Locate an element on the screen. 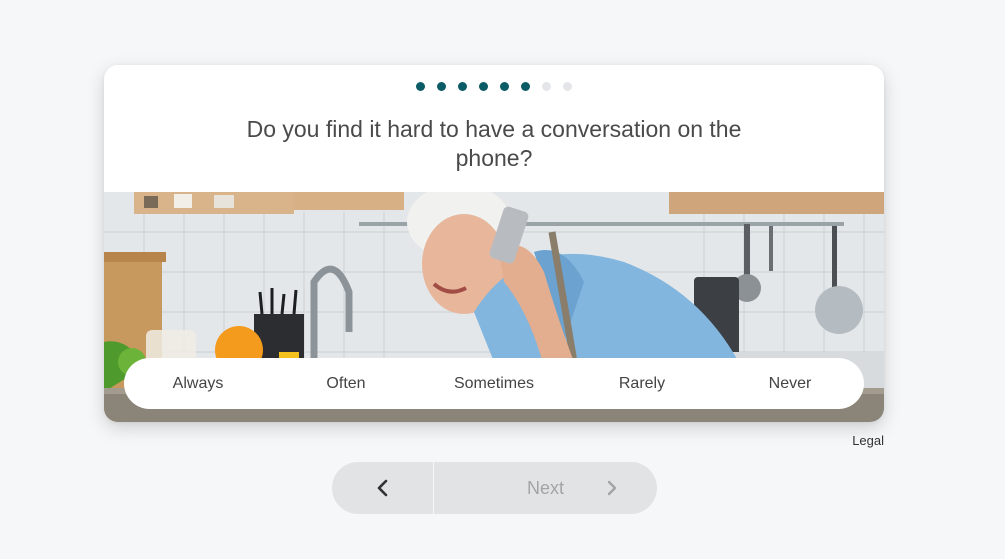  answer-options: Always Often Sometimes Rarely Never is located at coordinates (494, 383).